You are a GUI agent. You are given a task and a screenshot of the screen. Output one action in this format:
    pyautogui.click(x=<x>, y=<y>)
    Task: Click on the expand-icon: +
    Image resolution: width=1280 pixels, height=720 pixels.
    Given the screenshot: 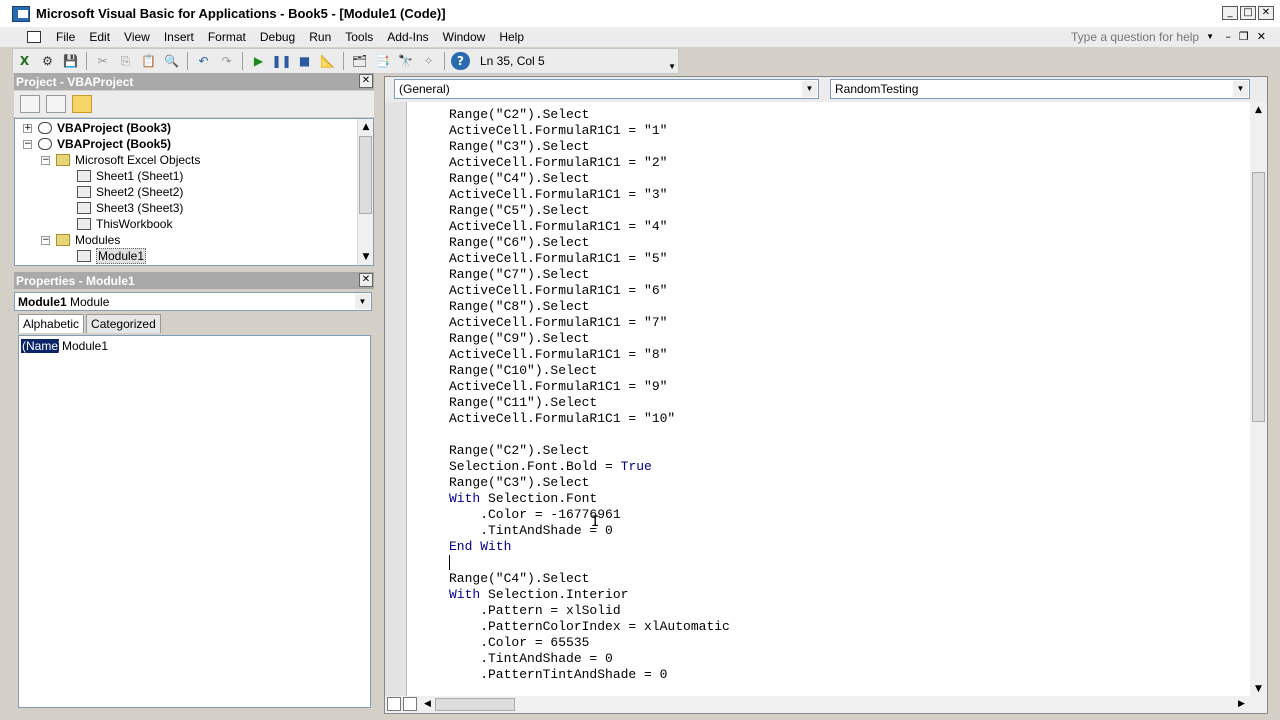 What is the action you would take?
    pyautogui.click(x=27, y=128)
    